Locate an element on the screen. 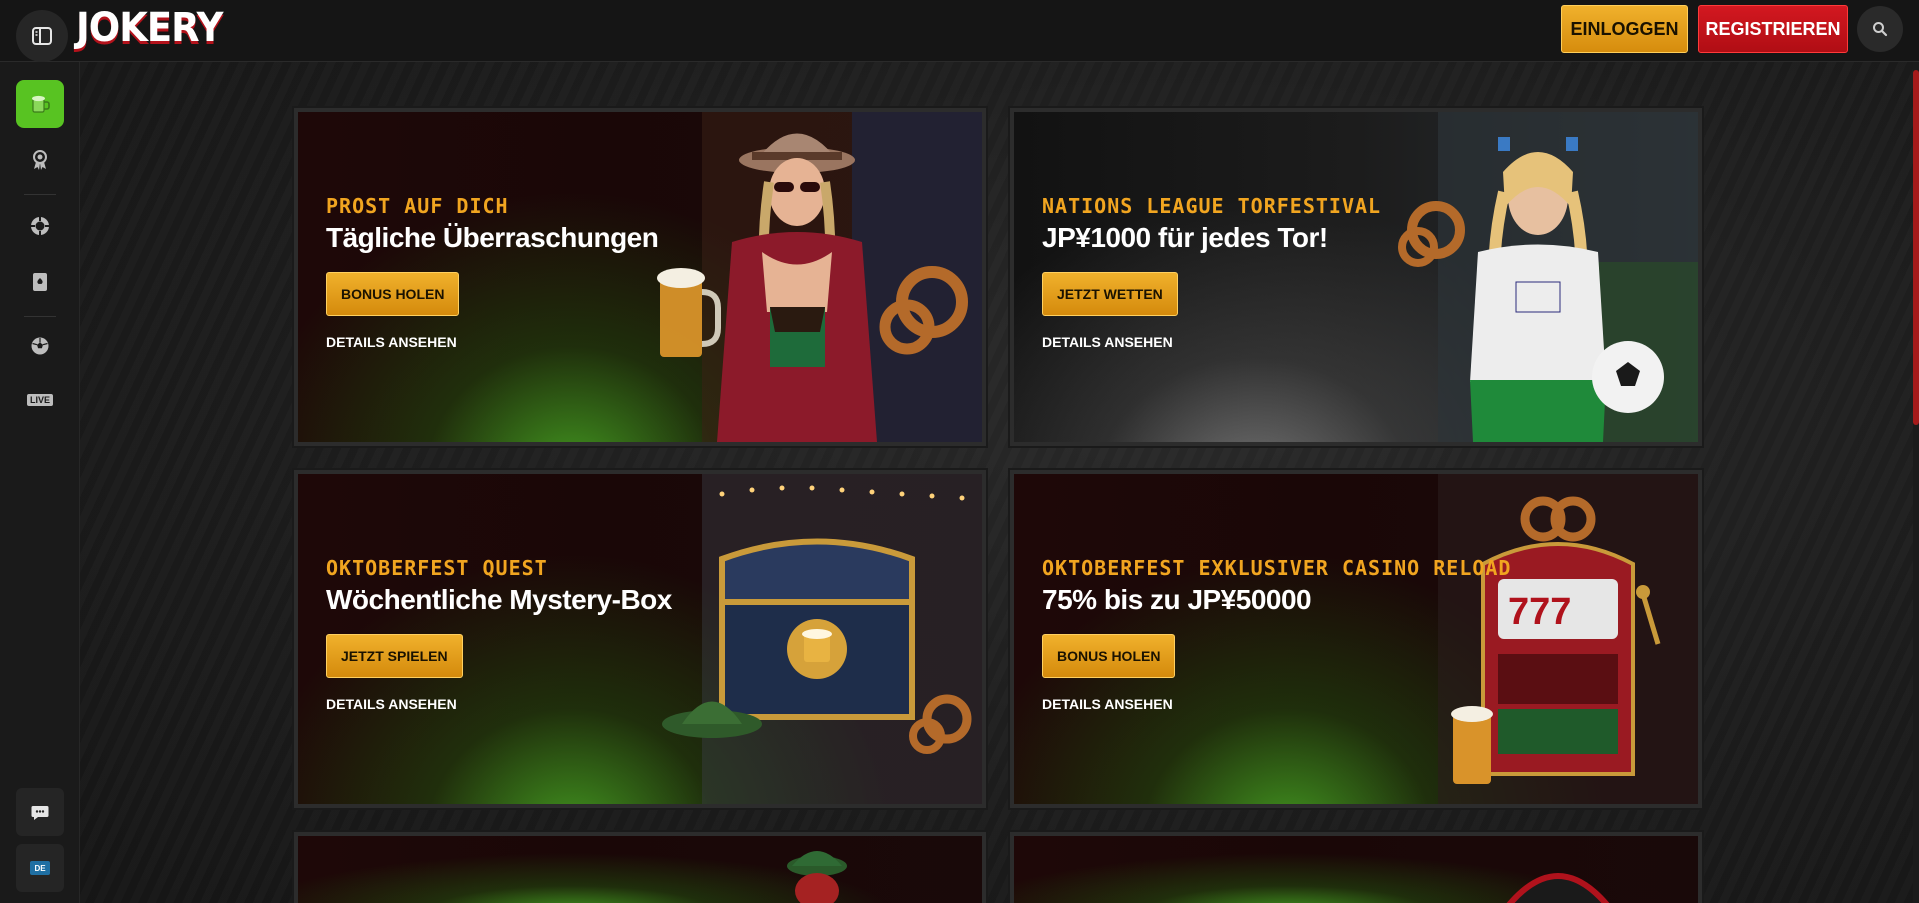 The width and height of the screenshot is (1919, 903). search-icon is located at coordinates (1880, 29).